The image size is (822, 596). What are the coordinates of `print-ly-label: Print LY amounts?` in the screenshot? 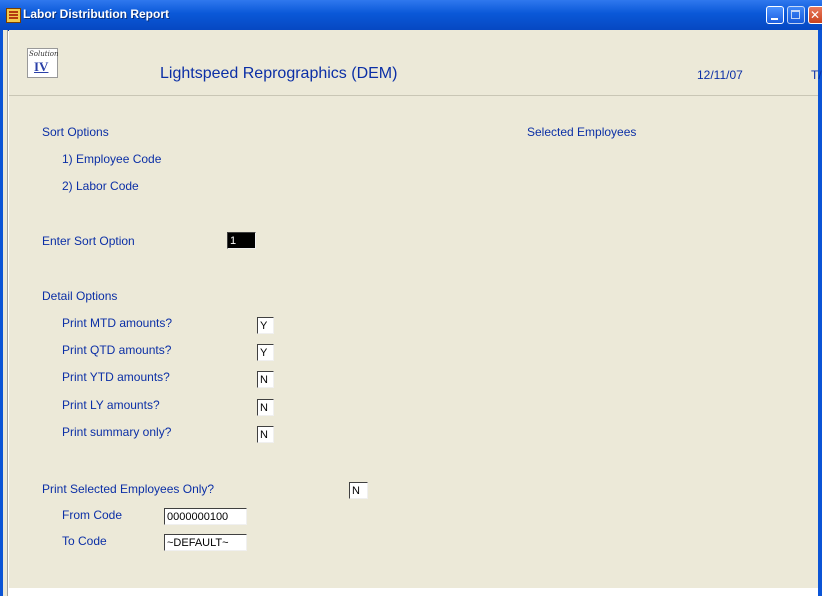 It's located at (111, 405).